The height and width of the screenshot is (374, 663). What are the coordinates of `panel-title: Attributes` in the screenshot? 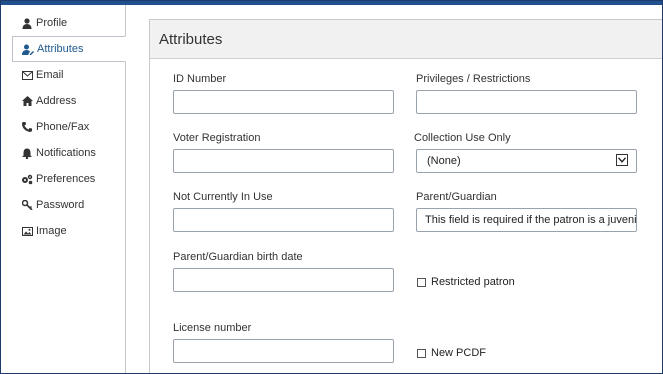 It's located at (191, 39).